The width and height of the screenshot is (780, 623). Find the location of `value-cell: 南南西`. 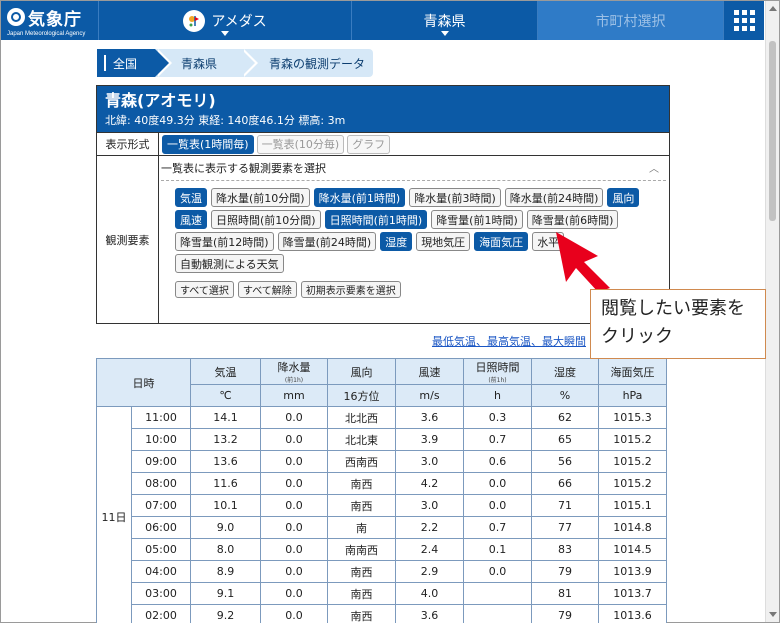

value-cell: 南南西 is located at coordinates (361, 549).